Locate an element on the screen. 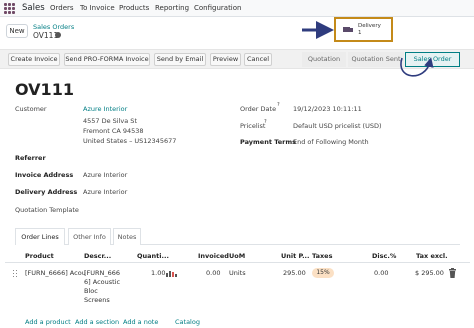 This screenshot has width=474, height=328. add-note-link: Add a note is located at coordinates (140, 322).